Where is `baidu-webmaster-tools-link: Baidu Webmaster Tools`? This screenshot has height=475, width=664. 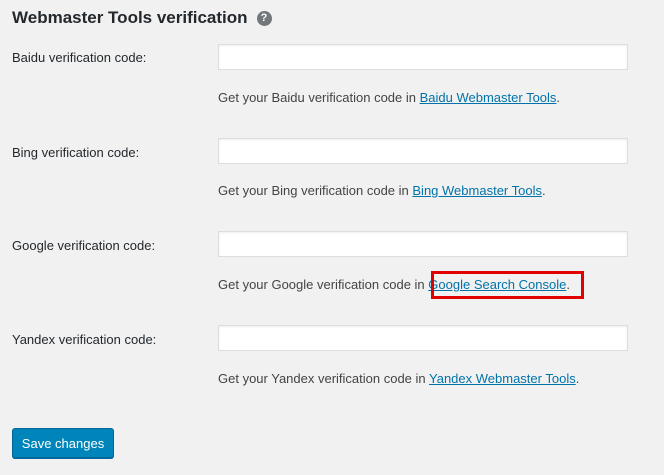
baidu-webmaster-tools-link: Baidu Webmaster Tools is located at coordinates (488, 97).